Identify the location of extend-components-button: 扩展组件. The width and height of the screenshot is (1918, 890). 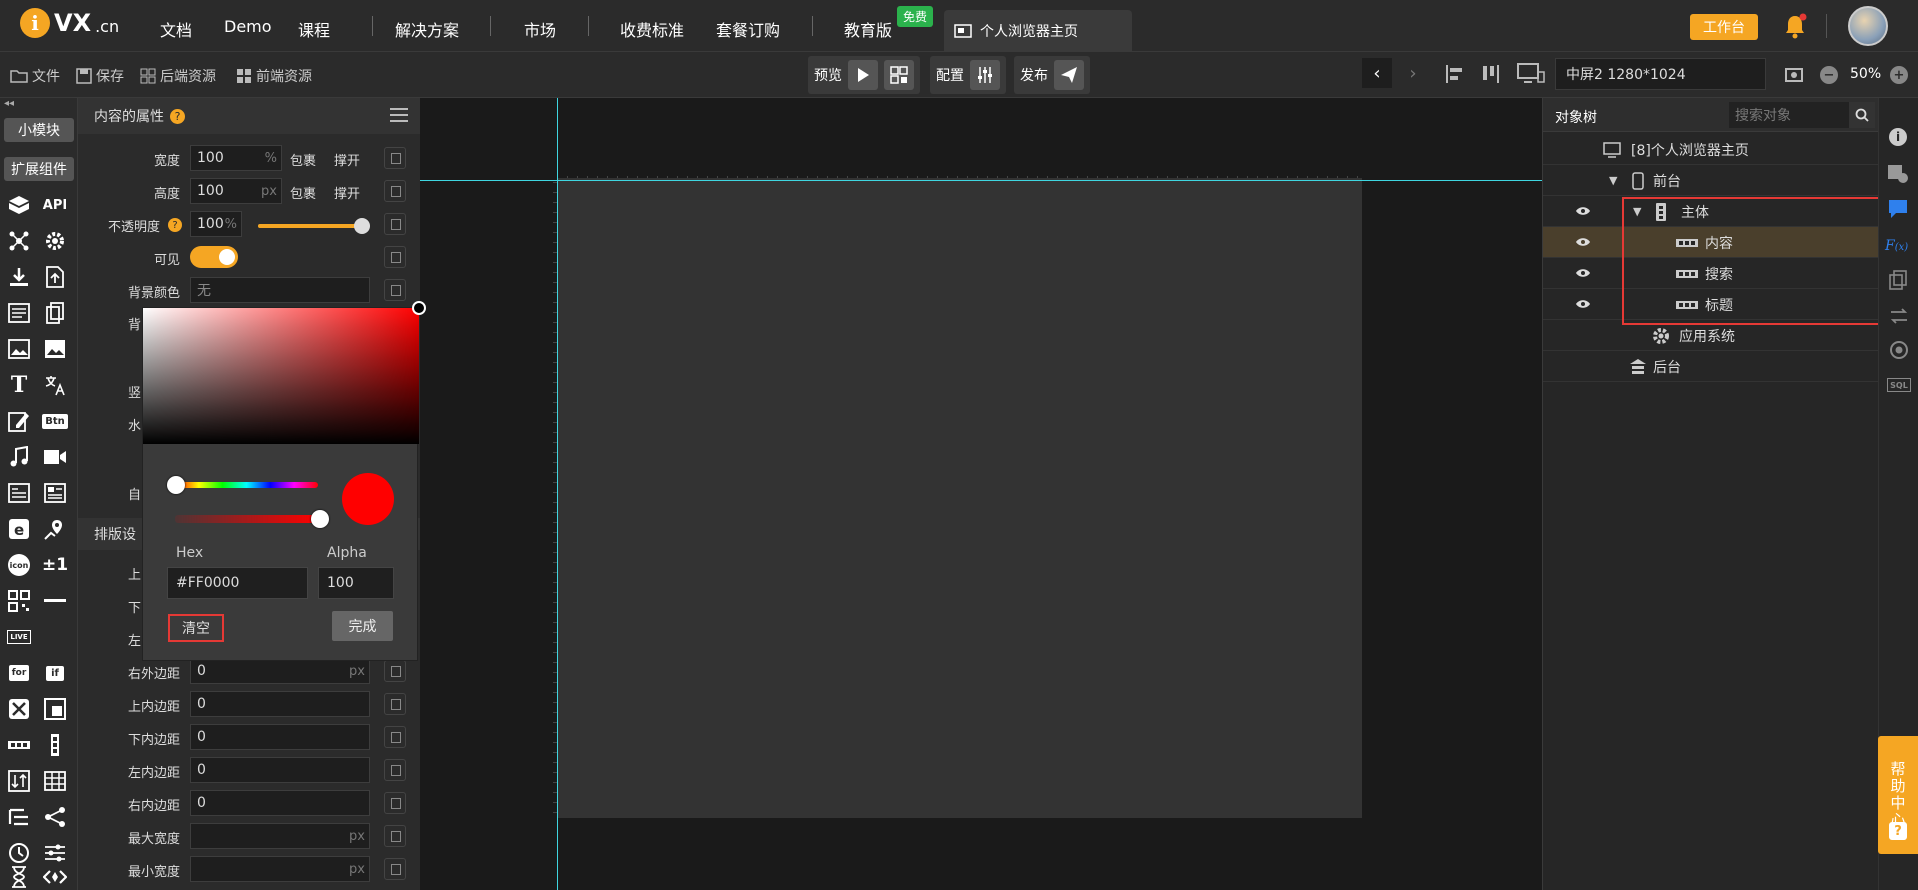
(39, 169).